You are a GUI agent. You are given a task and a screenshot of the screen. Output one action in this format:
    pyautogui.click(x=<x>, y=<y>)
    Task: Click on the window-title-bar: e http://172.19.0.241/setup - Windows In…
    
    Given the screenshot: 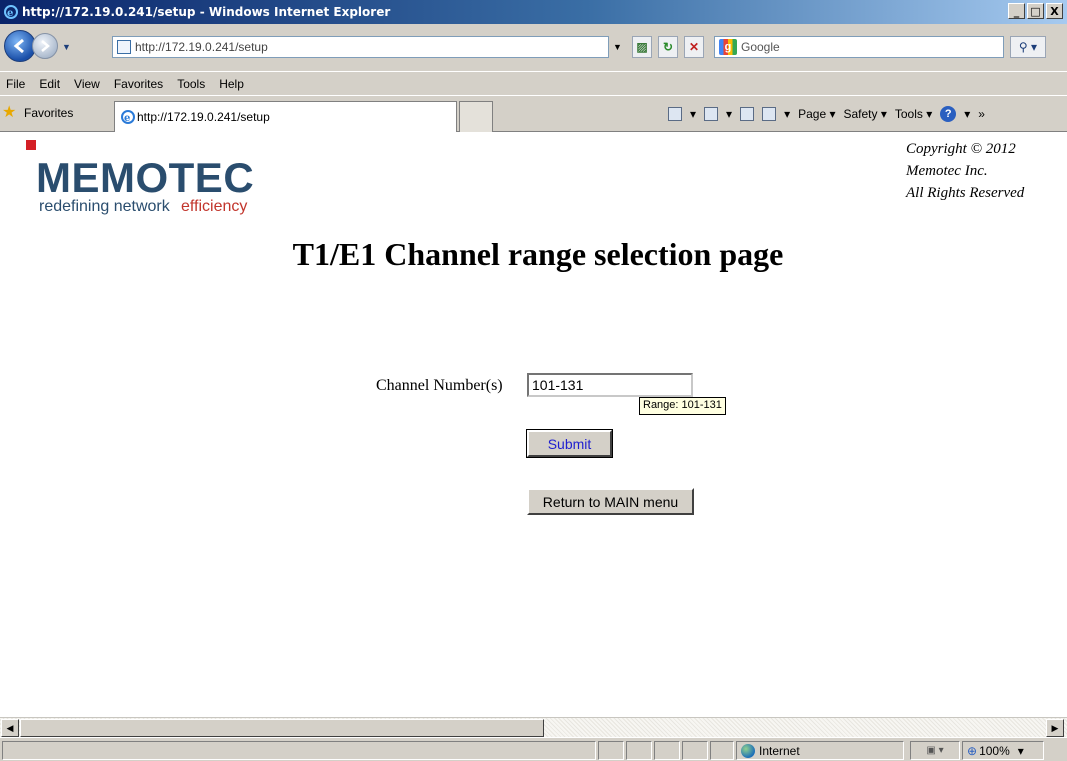 What is the action you would take?
    pyautogui.click(x=533, y=12)
    